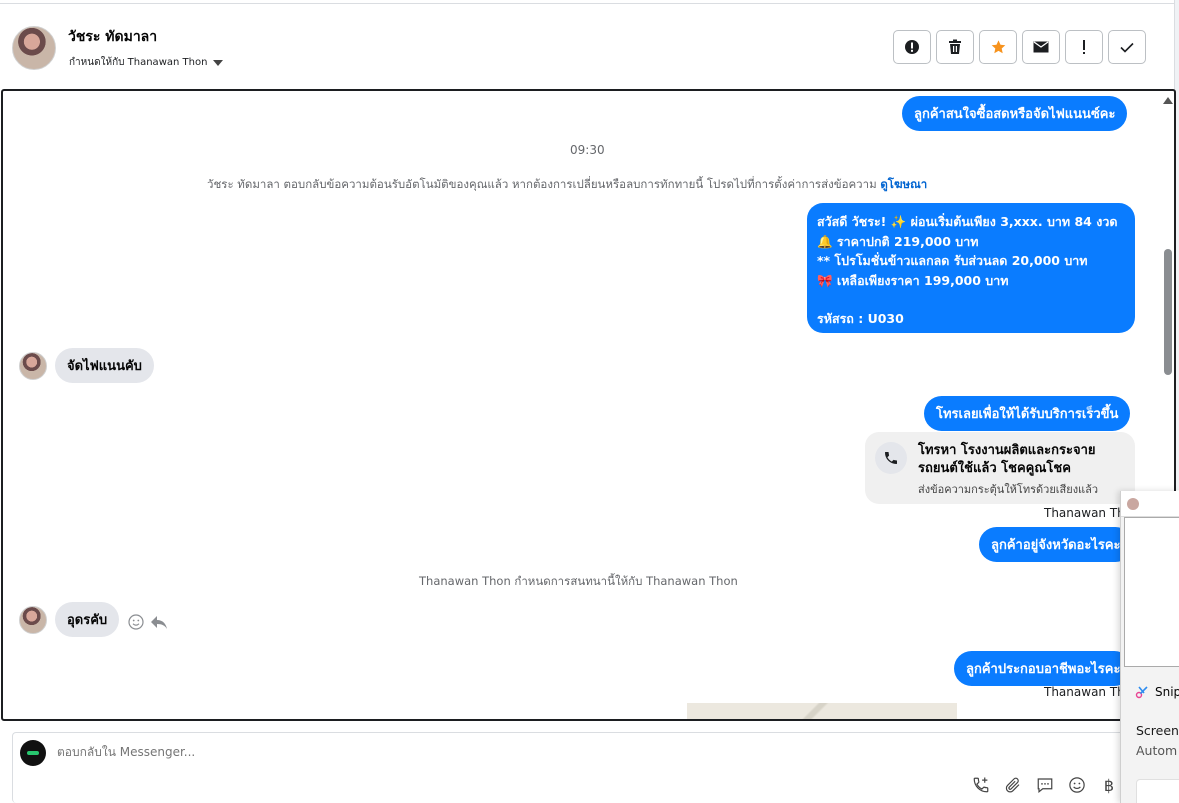 This screenshot has height=803, width=1179. Describe the element at coordinates (1013, 785) in the screenshot. I see `attach-icon` at that location.